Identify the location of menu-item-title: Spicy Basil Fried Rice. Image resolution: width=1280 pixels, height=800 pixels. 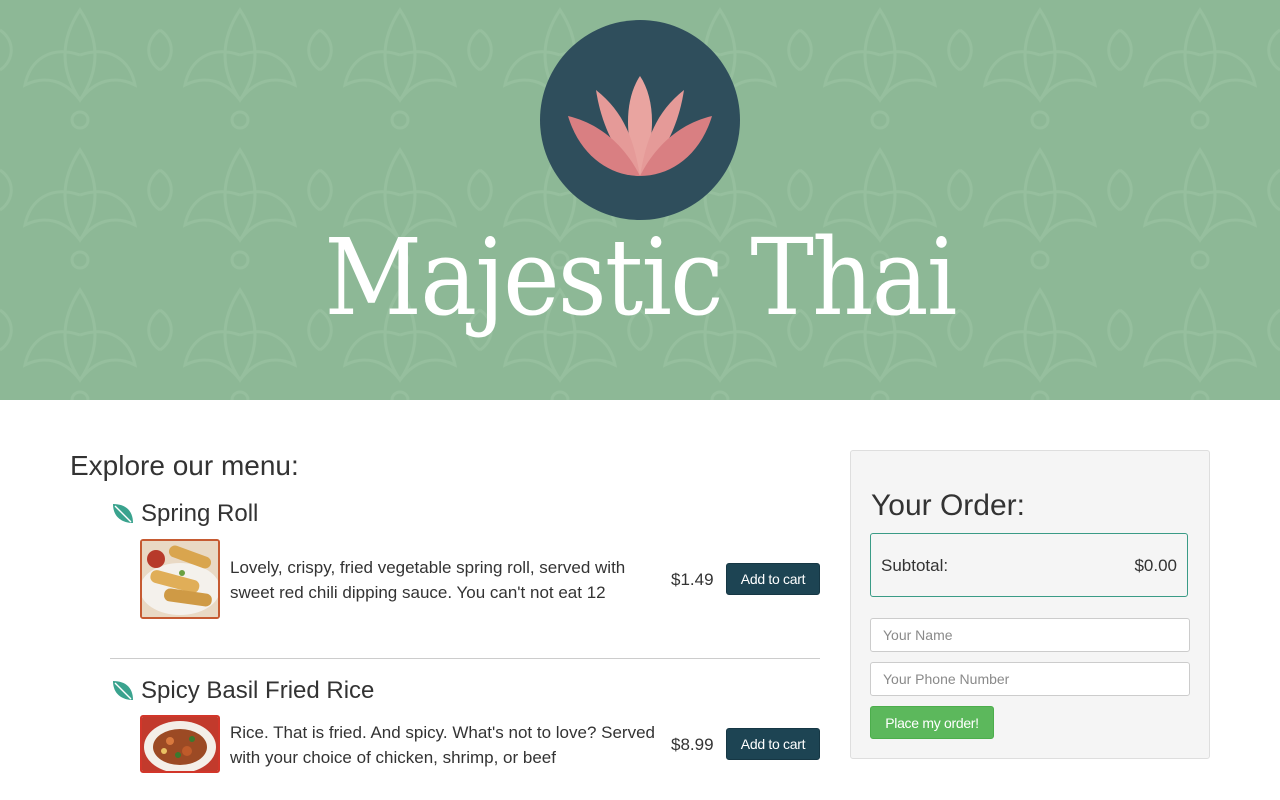
(242, 691).